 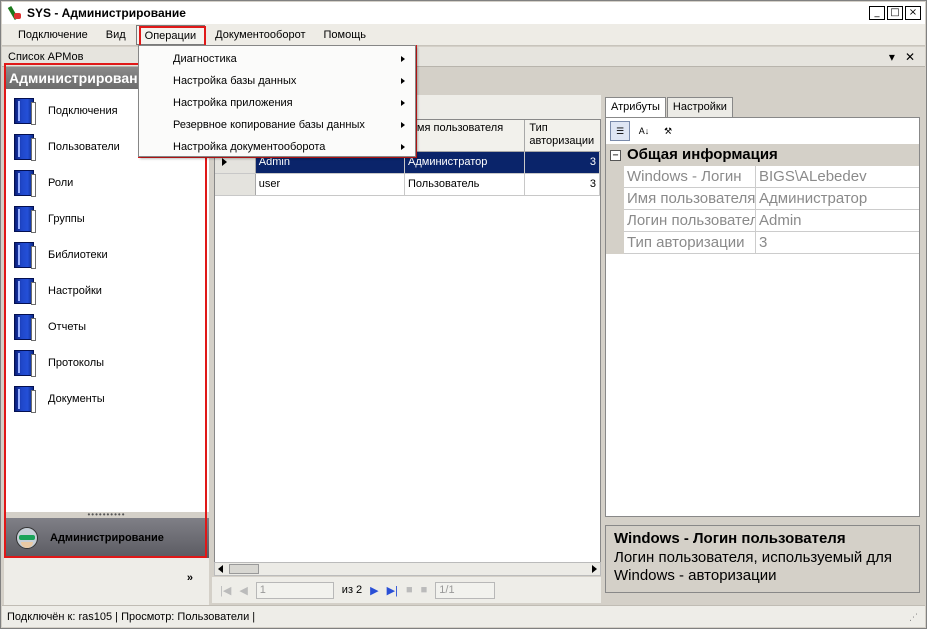 I want to click on collapse-icon: −, so click(x=615, y=155).